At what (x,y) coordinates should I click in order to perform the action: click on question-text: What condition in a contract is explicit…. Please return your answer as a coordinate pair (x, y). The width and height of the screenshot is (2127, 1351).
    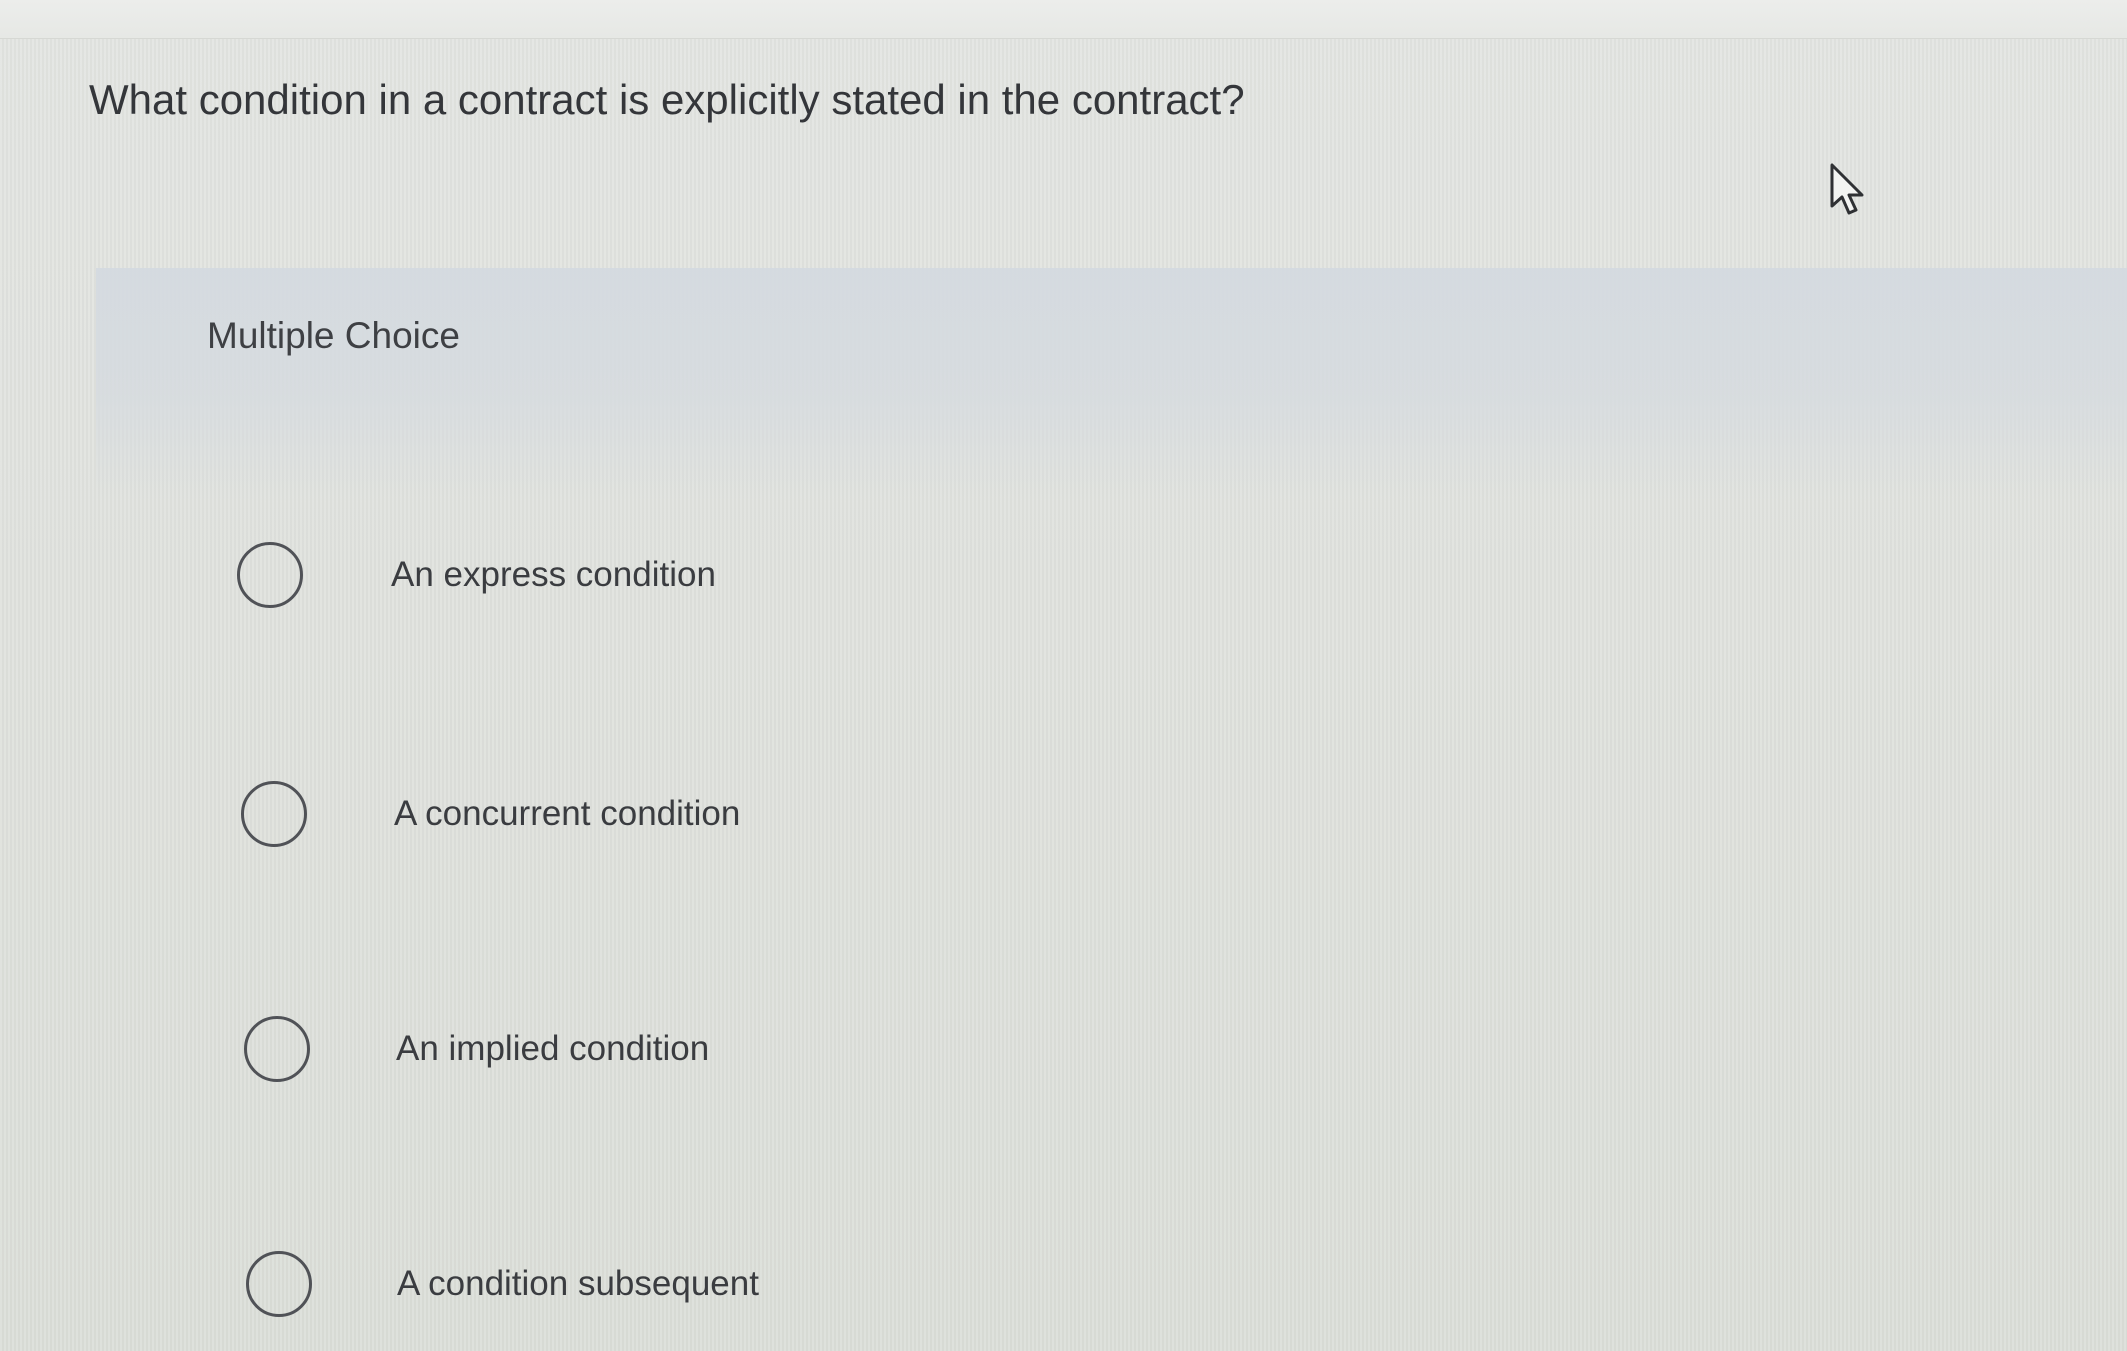
    Looking at the image, I should click on (667, 99).